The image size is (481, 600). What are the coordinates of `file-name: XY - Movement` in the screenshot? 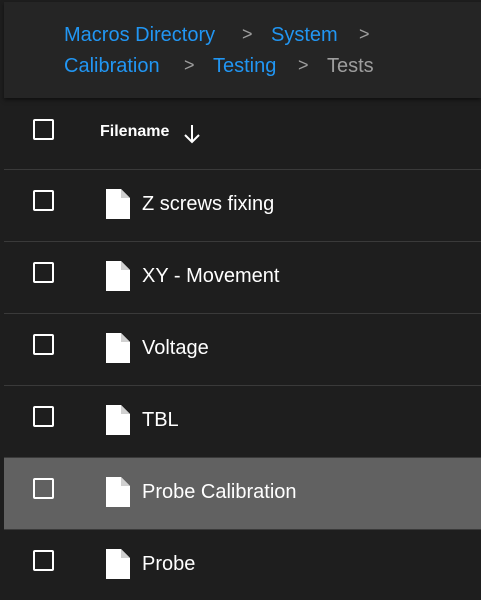 It's located at (211, 276).